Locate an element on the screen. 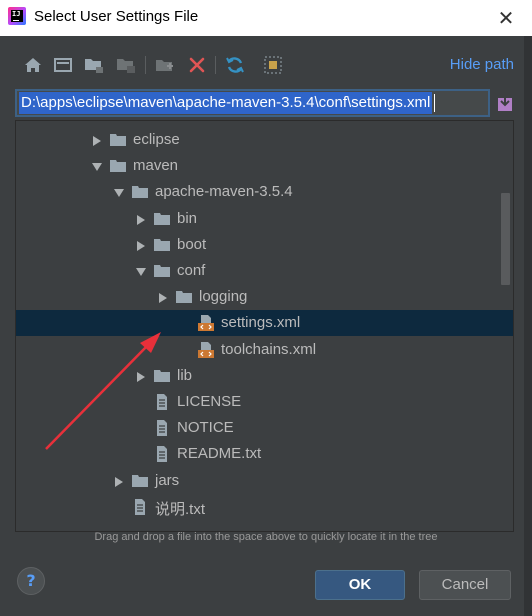  tree-folder-row: eclipse is located at coordinates (264, 140).